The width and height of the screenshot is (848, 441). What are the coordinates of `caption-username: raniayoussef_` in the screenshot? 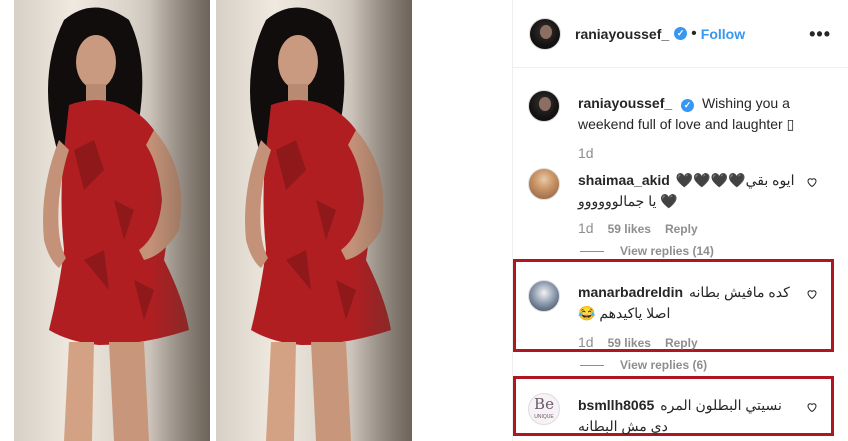 It's located at (625, 103).